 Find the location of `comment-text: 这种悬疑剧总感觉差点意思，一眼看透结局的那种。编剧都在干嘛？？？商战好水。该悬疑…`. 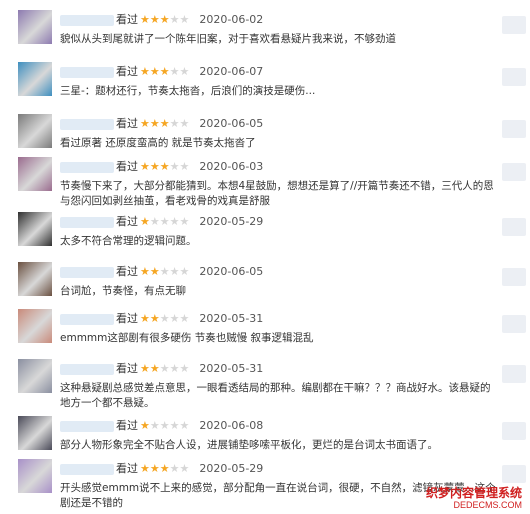

comment-text: 这种悬疑剧总感觉差点意思，一眼看透结局的那种。编剧都在干嘛？？？商战好水。该悬疑… is located at coordinates (275, 395).